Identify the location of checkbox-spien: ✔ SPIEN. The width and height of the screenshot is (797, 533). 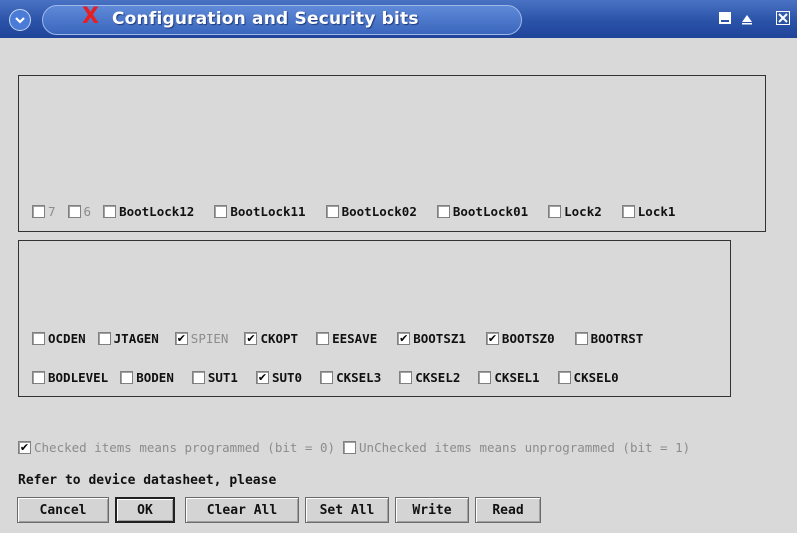
(201, 338).